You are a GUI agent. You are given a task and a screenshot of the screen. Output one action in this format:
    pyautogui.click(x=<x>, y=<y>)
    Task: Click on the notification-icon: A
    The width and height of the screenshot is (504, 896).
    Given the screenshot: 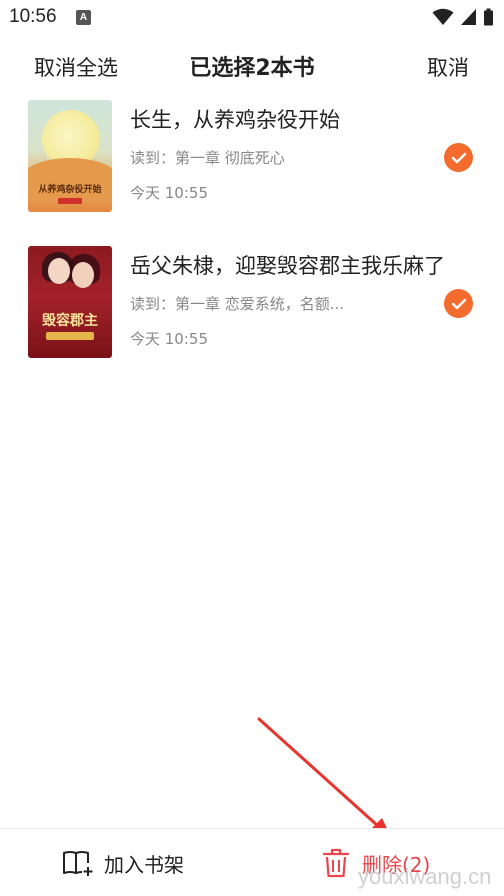 What is the action you would take?
    pyautogui.click(x=83, y=17)
    